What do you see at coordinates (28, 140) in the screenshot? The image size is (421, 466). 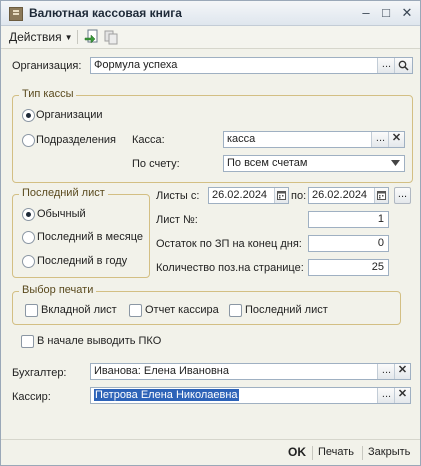 I see `cash-type-sub-radio` at bounding box center [28, 140].